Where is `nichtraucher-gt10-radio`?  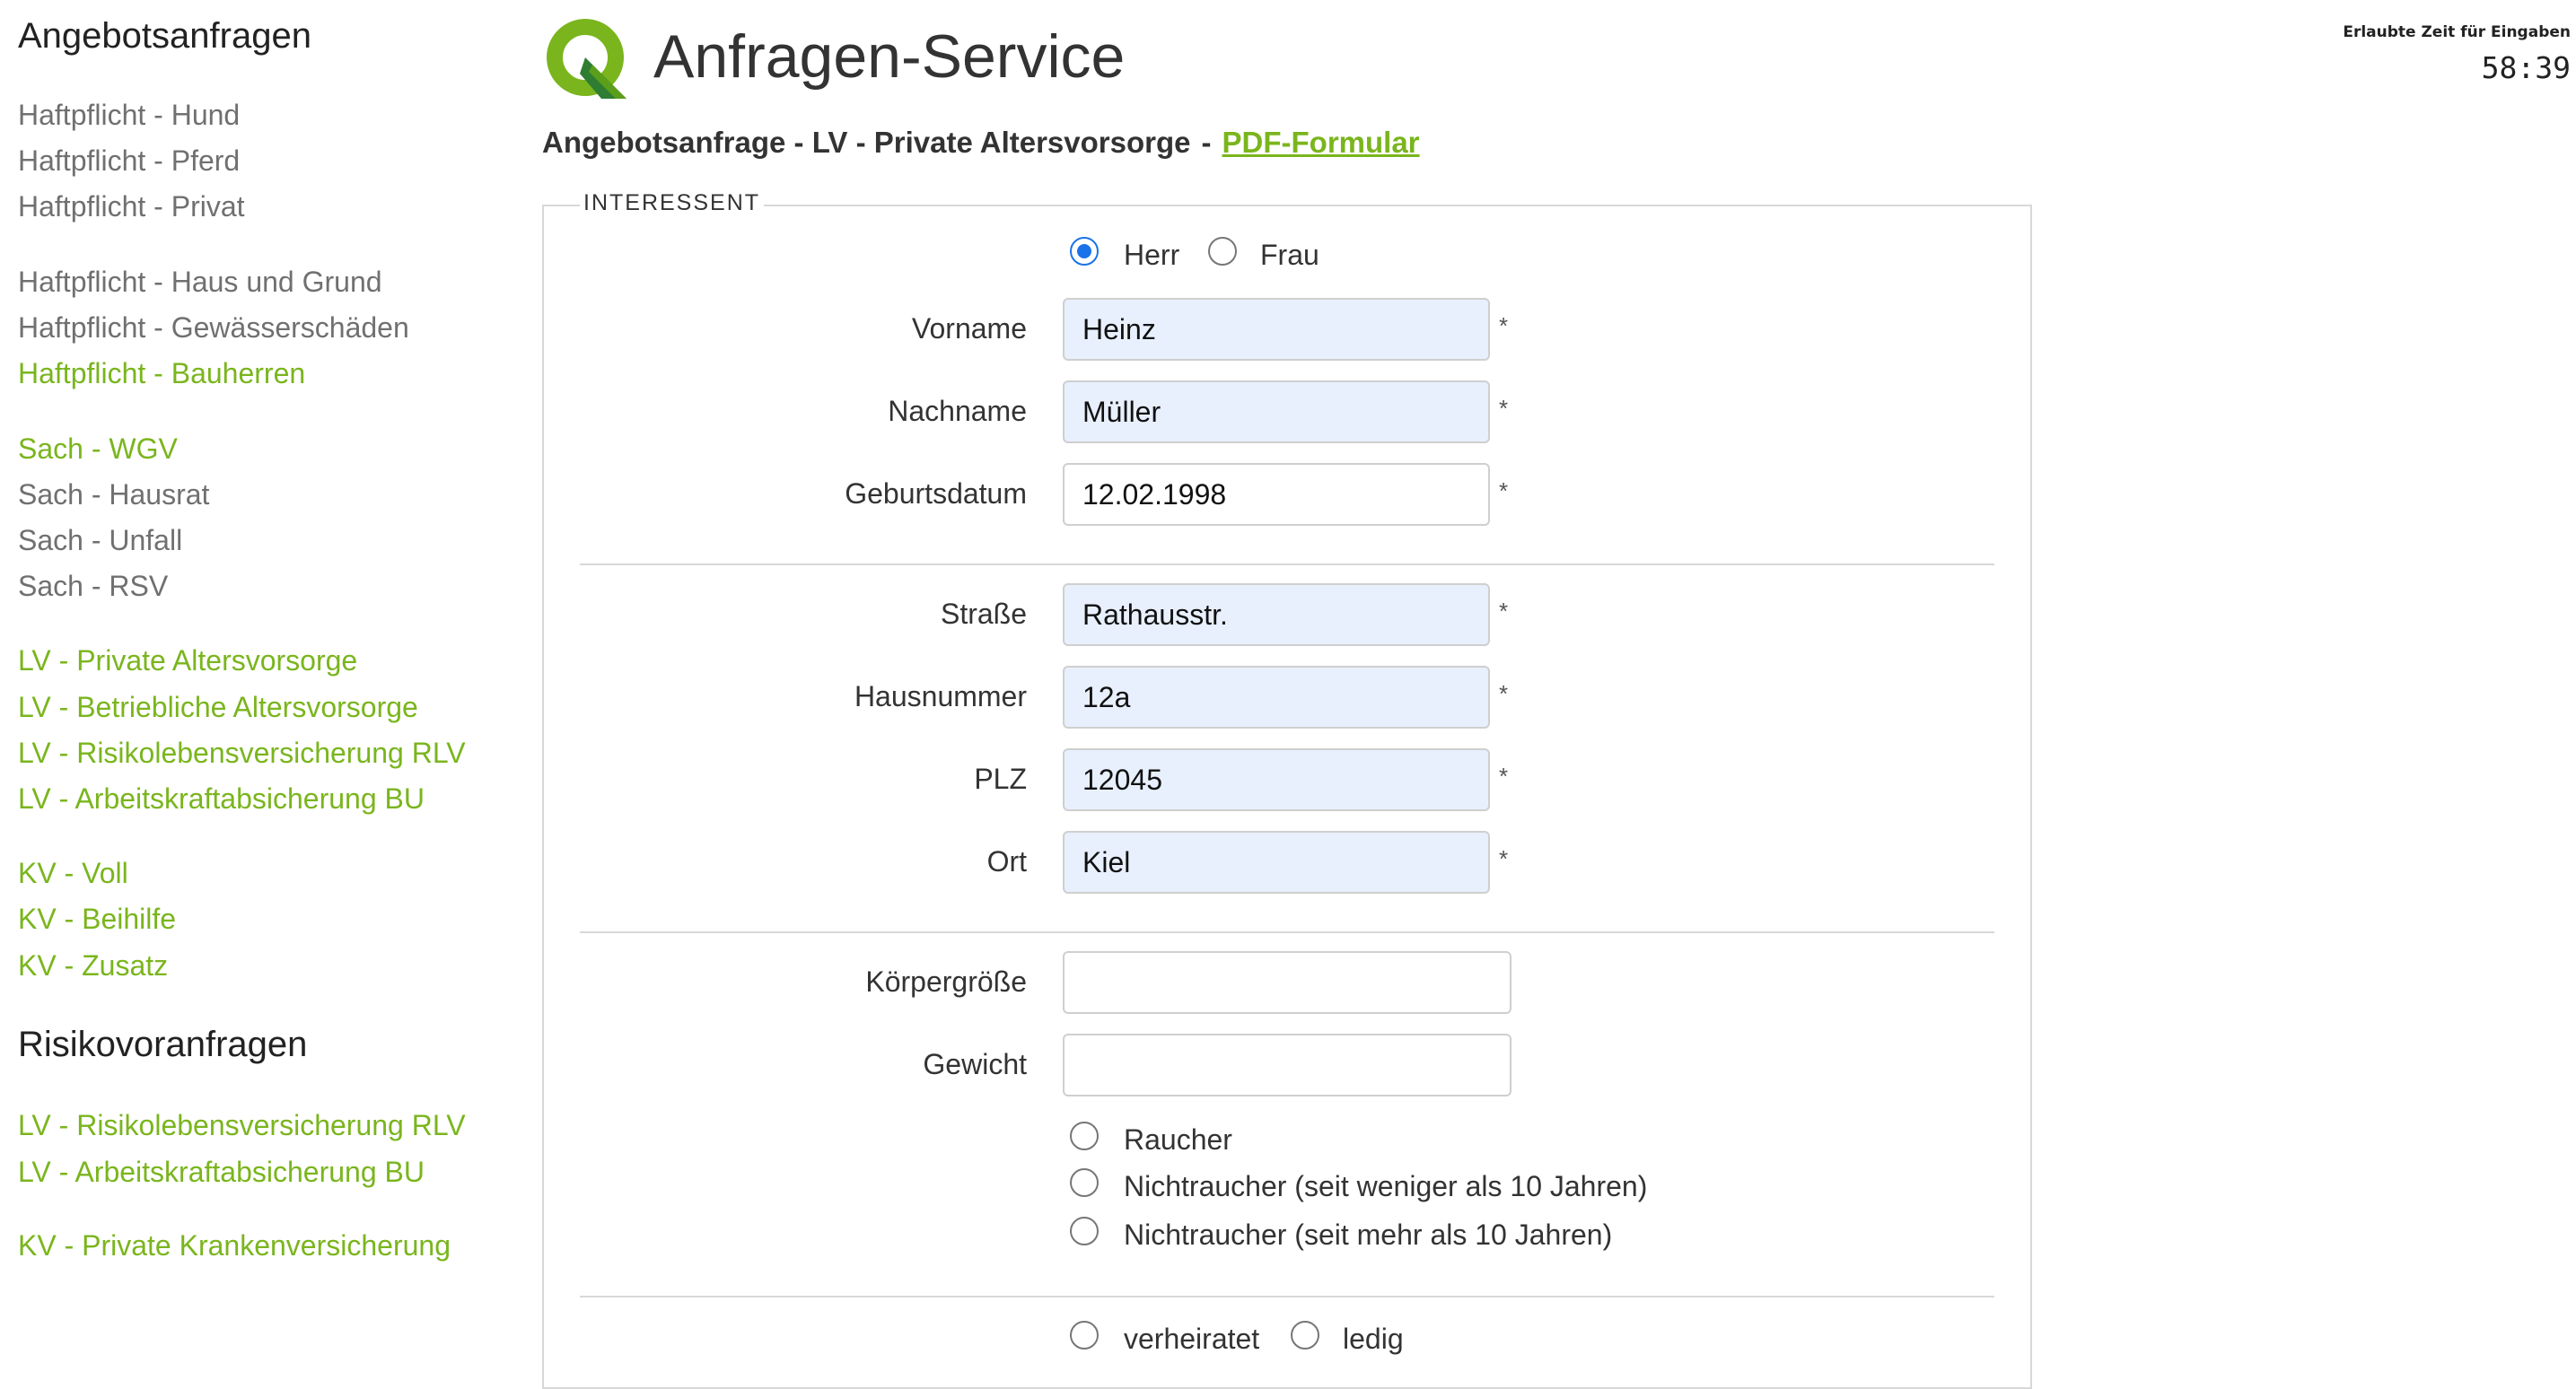
nichtraucher-gt10-radio is located at coordinates (1084, 1231).